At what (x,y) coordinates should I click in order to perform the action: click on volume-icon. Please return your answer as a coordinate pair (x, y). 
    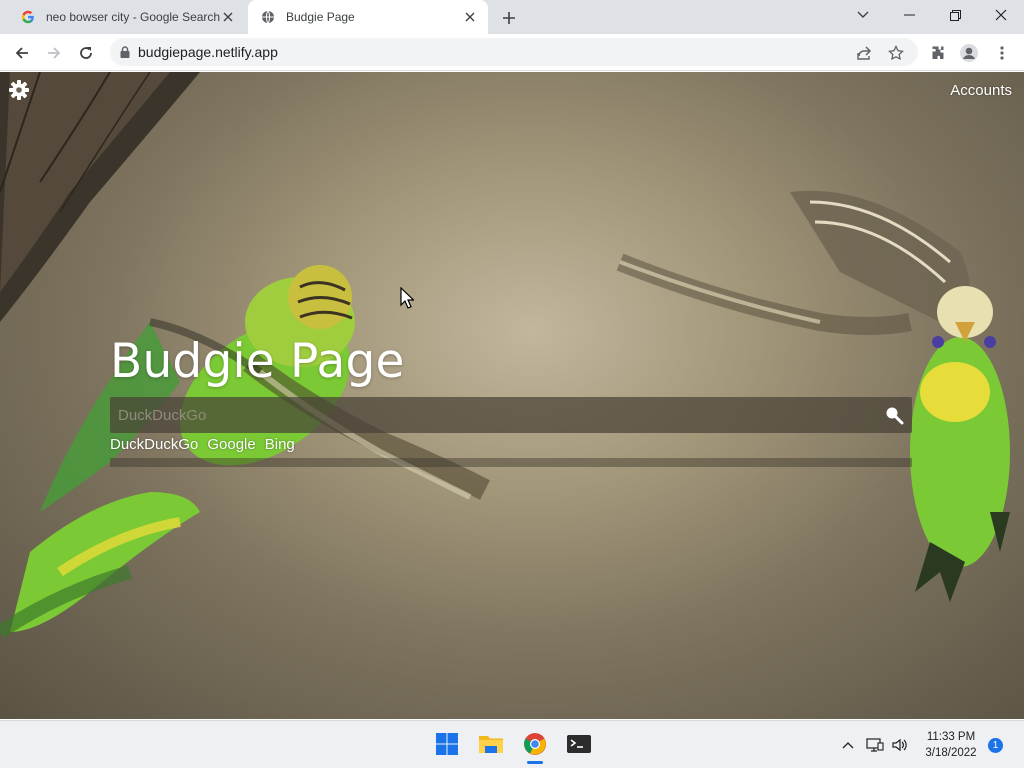
    Looking at the image, I should click on (900, 745).